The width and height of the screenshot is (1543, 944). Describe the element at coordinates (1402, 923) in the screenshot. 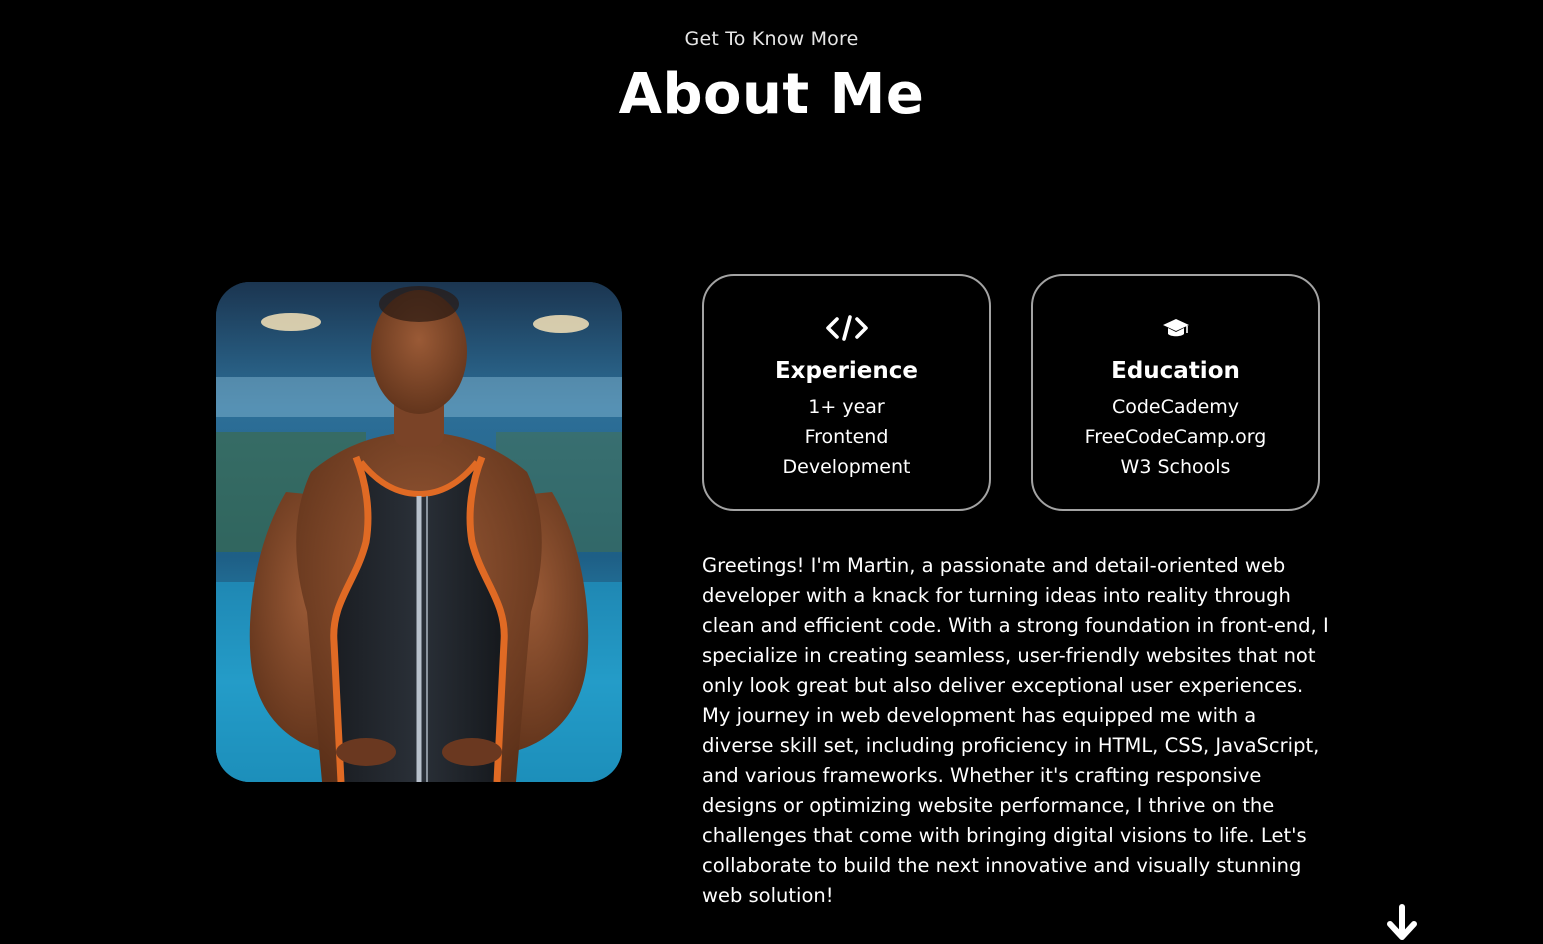

I see `arrow-down-icon` at that location.